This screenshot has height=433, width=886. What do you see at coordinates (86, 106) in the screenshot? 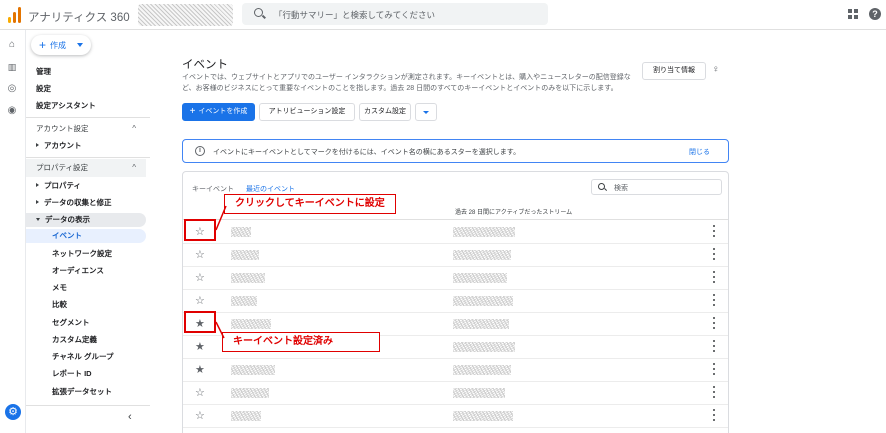
I see `nav-item-setup-assistant: 設定アシスタント` at bounding box center [86, 106].